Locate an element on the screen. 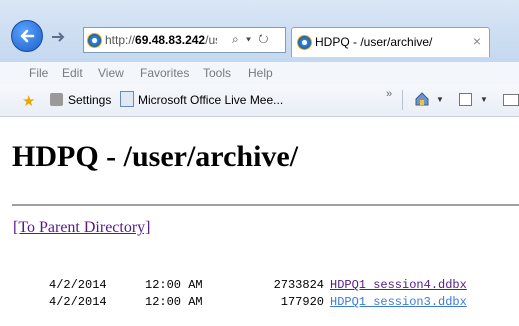 Image resolution: width=519 pixels, height=326 pixels. menu-help: Help is located at coordinates (260, 73).